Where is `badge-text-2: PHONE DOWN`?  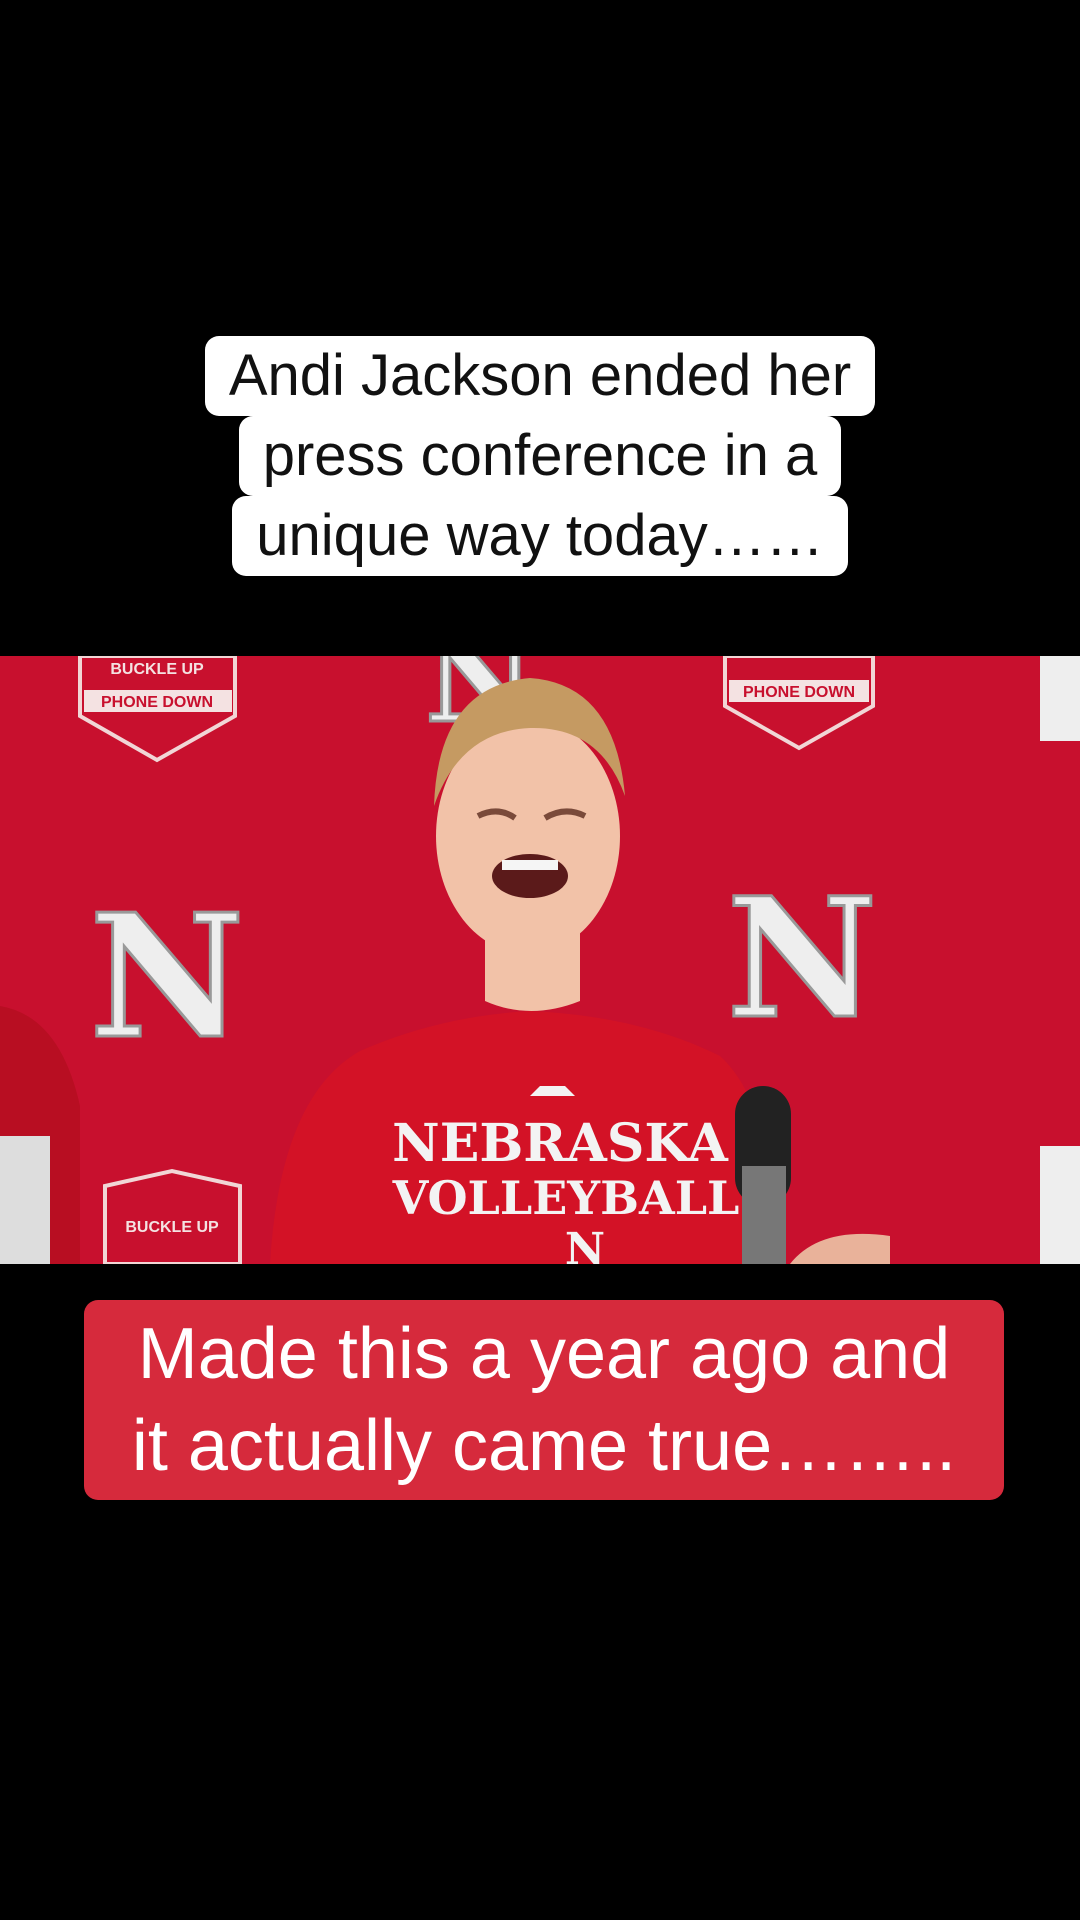
badge-text-2: PHONE DOWN is located at coordinates (157, 702).